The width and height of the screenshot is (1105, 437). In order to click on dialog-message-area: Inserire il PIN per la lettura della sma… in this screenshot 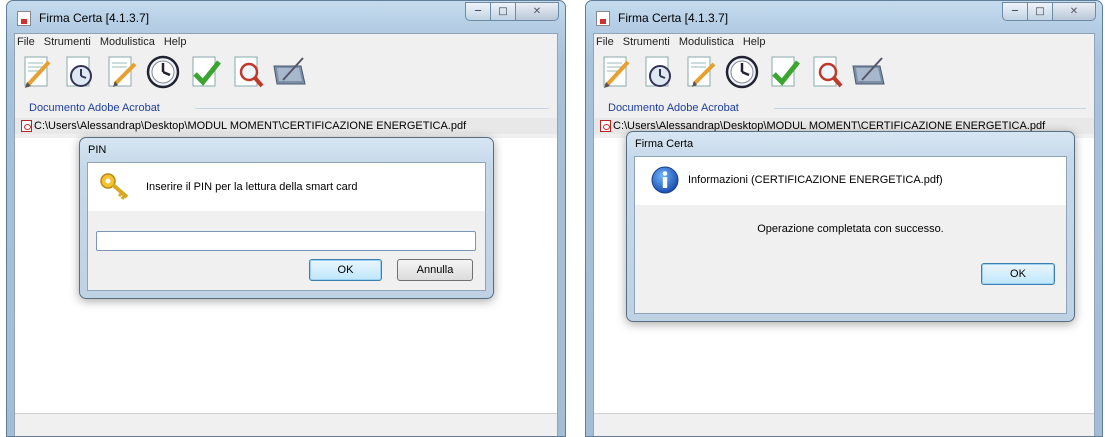, I will do `click(286, 187)`.